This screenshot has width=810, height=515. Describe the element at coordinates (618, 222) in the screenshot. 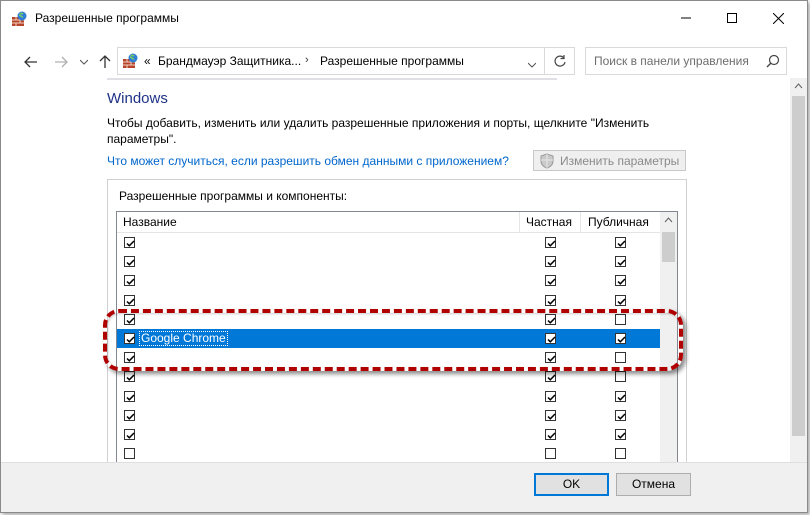

I see `column-public: Публичная` at that location.